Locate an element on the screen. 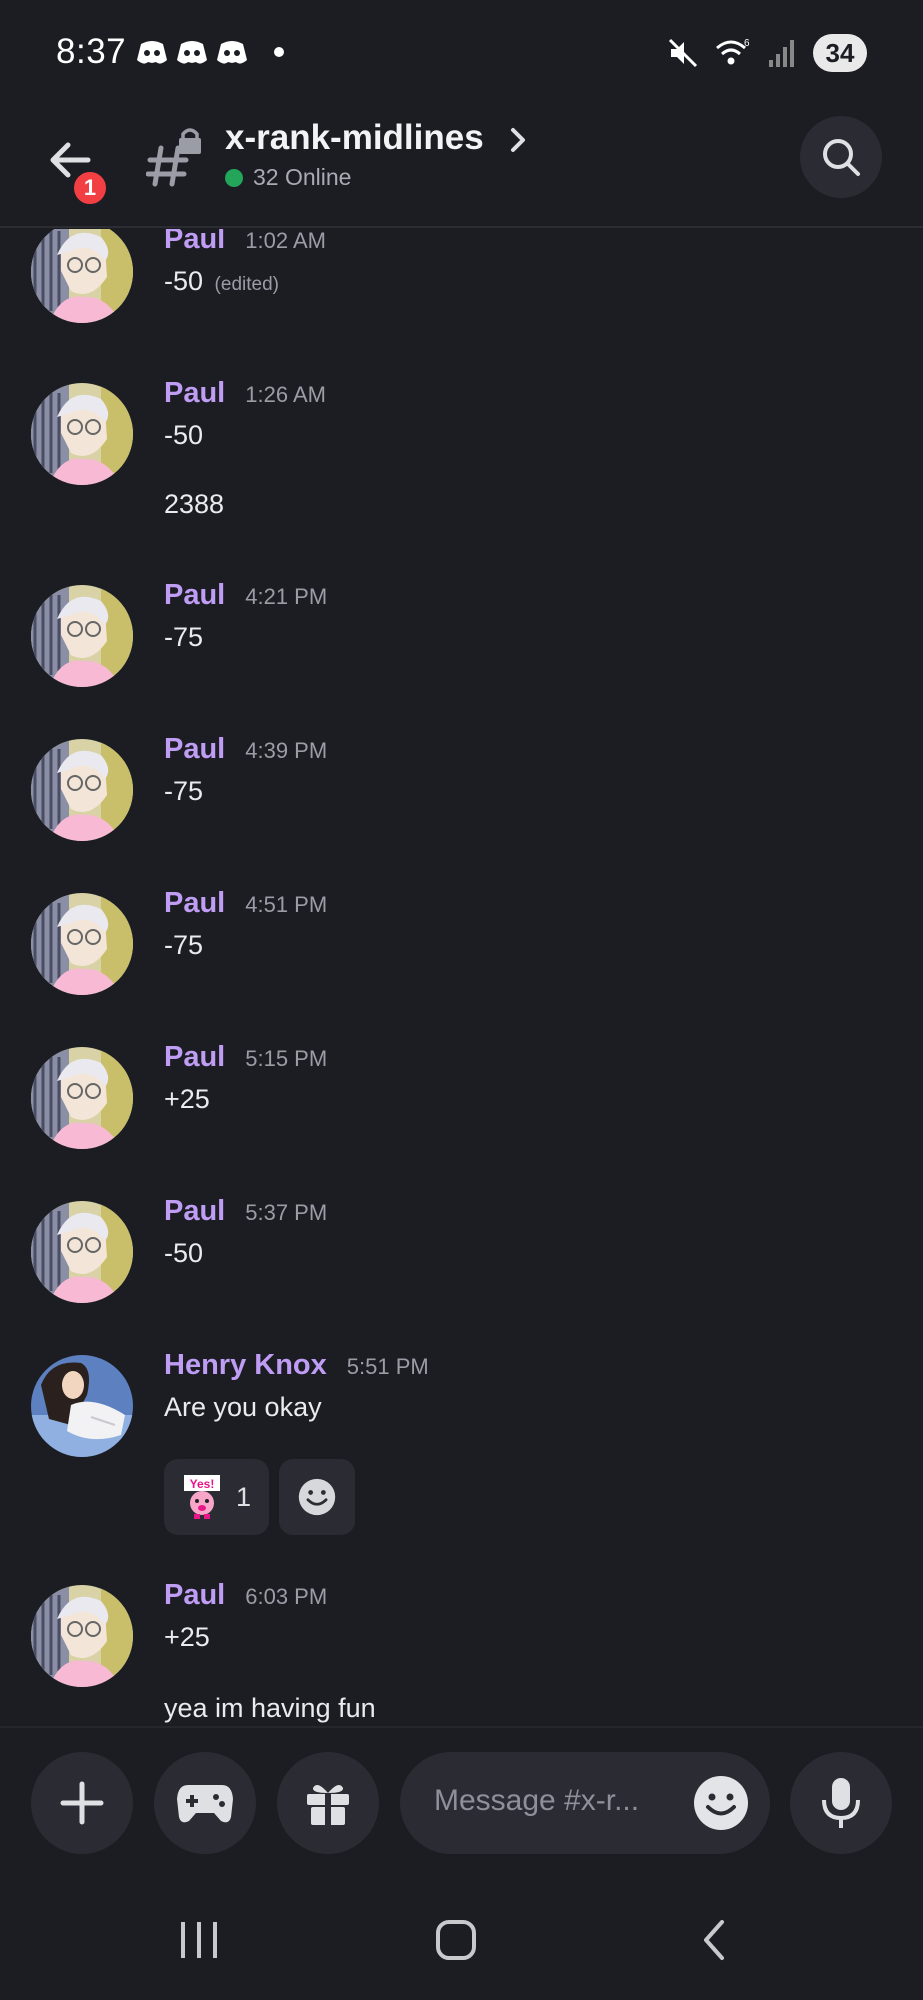  notification-dot-icon is located at coordinates (279, 52).